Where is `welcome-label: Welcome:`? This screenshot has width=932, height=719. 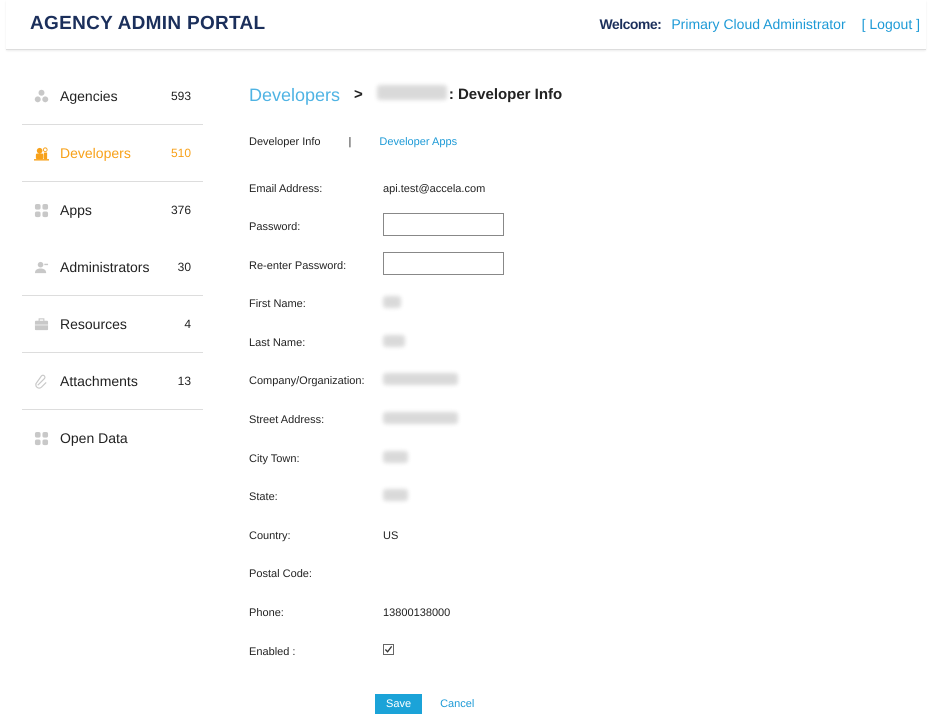 welcome-label: Welcome: is located at coordinates (630, 24).